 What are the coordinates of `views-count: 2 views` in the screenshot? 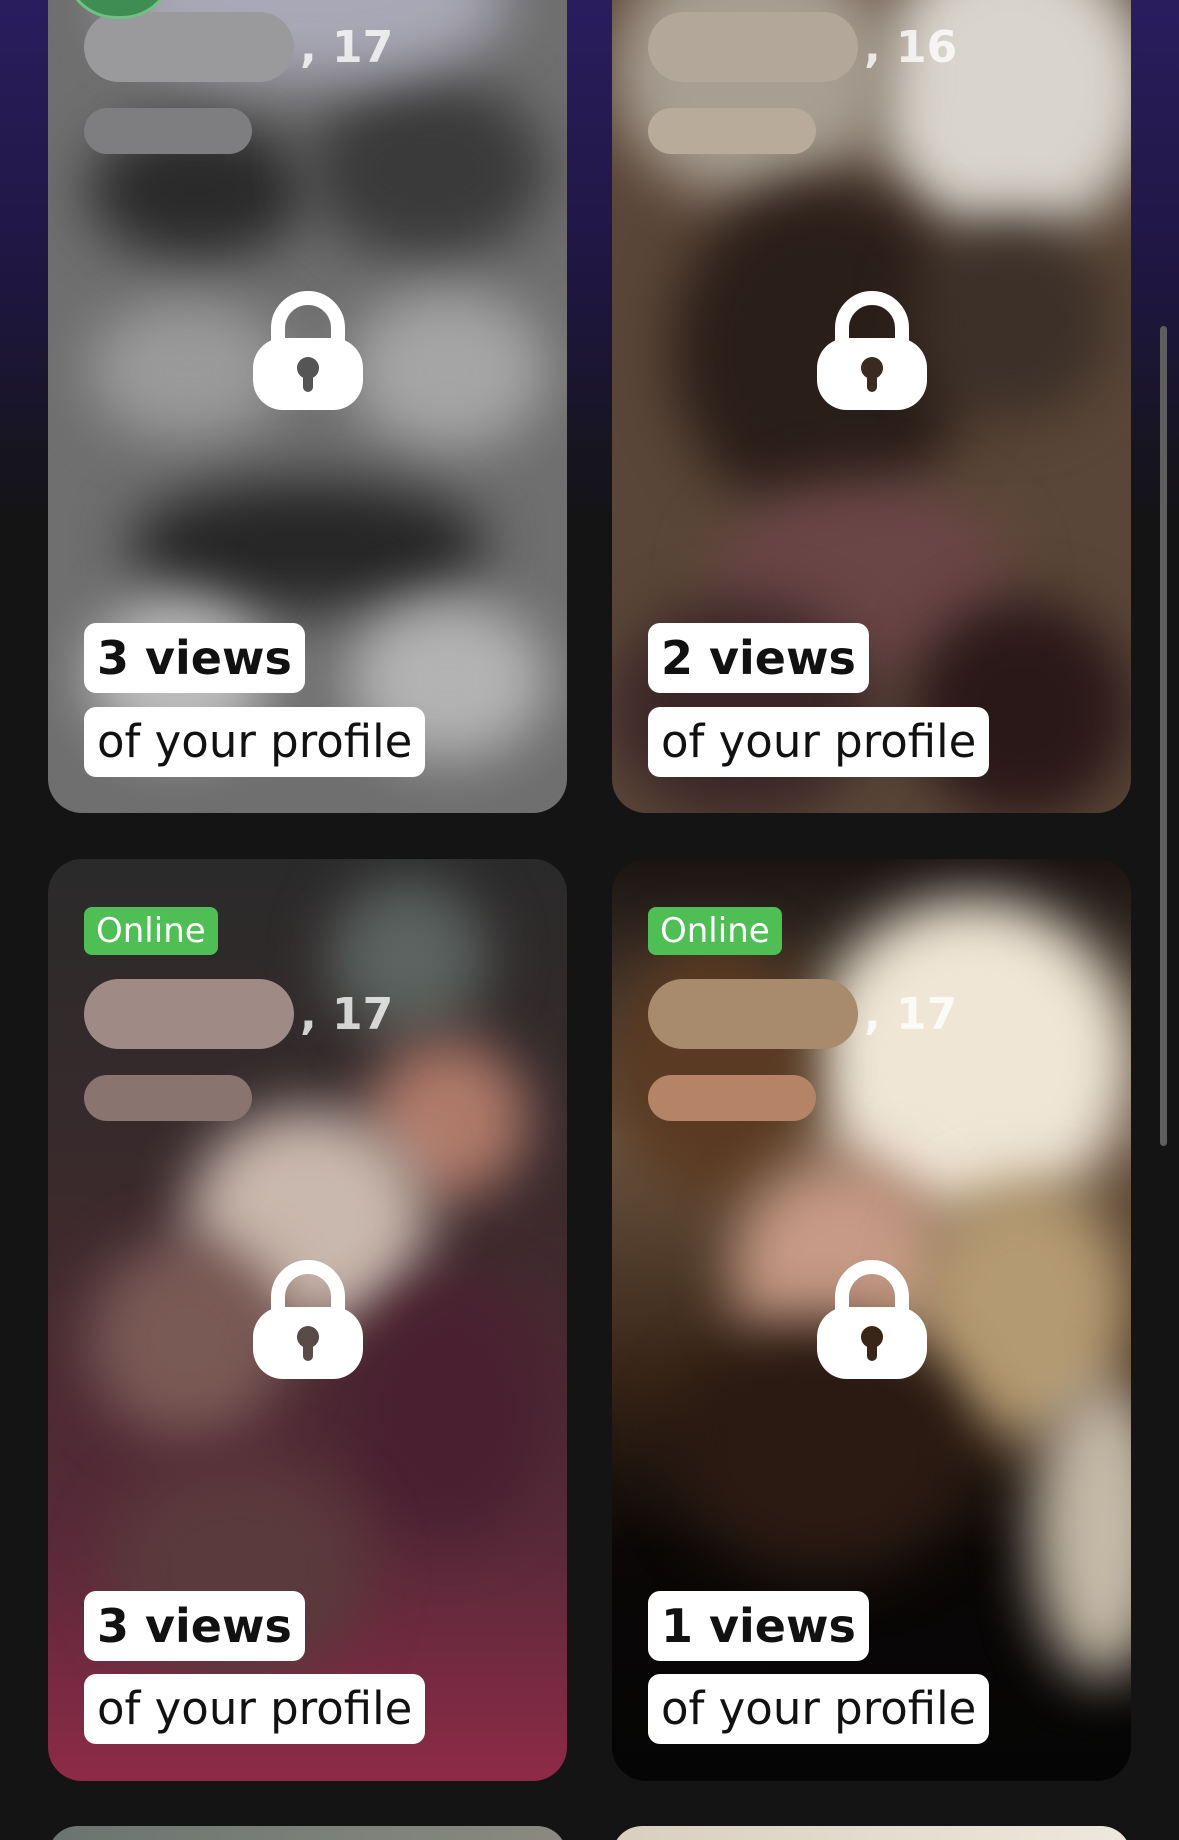 It's located at (758, 658).